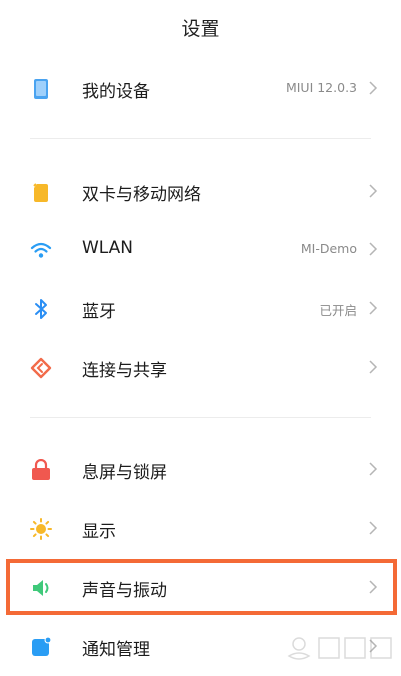  Describe the element at coordinates (200, 88) in the screenshot. I see `settings-item-my-device: 我的设备 MIUI 12.0.3` at that location.